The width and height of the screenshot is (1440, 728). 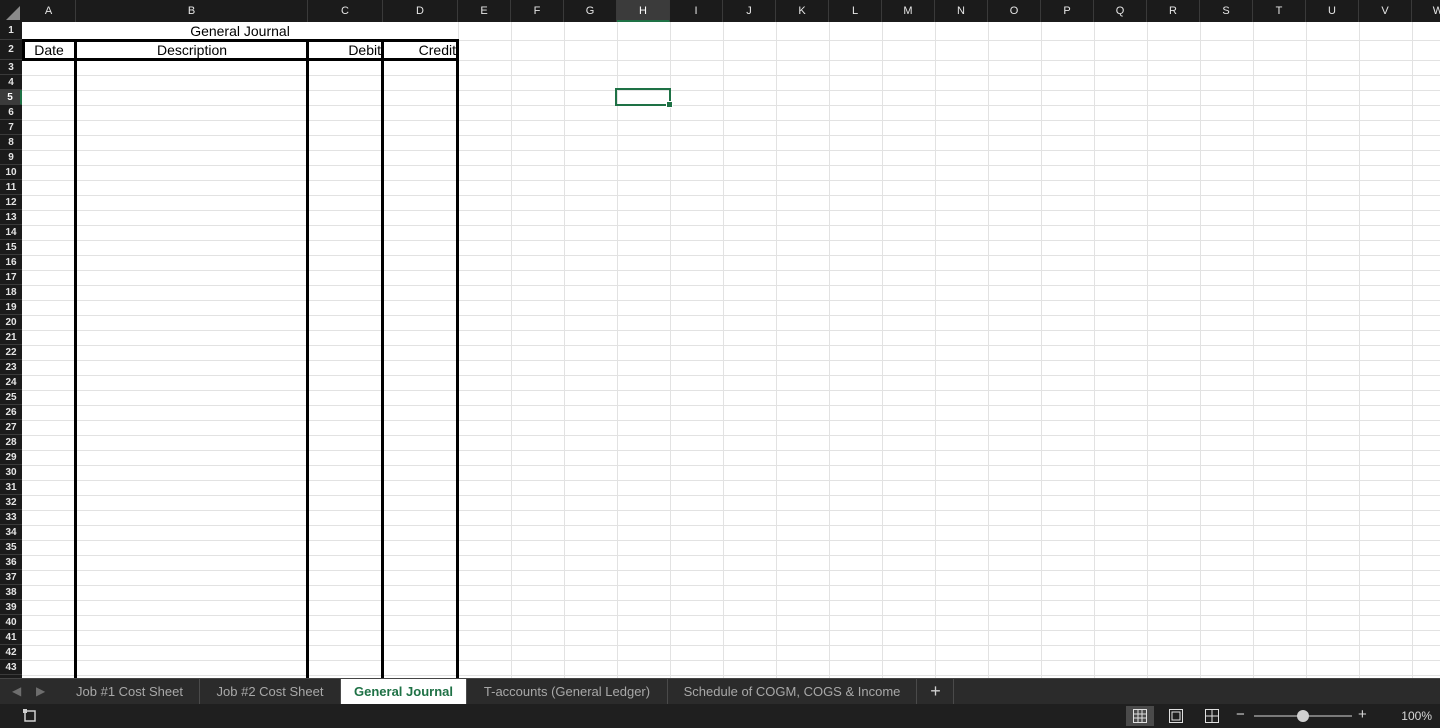 What do you see at coordinates (11, 517) in the screenshot?
I see `row-header-33: 33` at bounding box center [11, 517].